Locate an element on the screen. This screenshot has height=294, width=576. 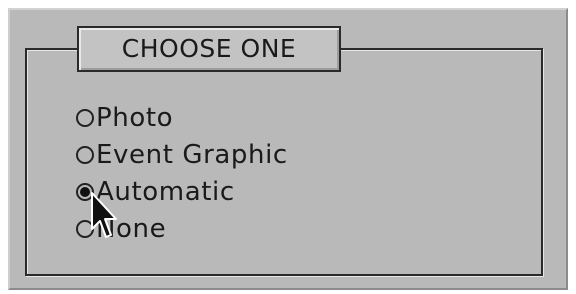
radio-label-photo: Photo is located at coordinates (135, 118).